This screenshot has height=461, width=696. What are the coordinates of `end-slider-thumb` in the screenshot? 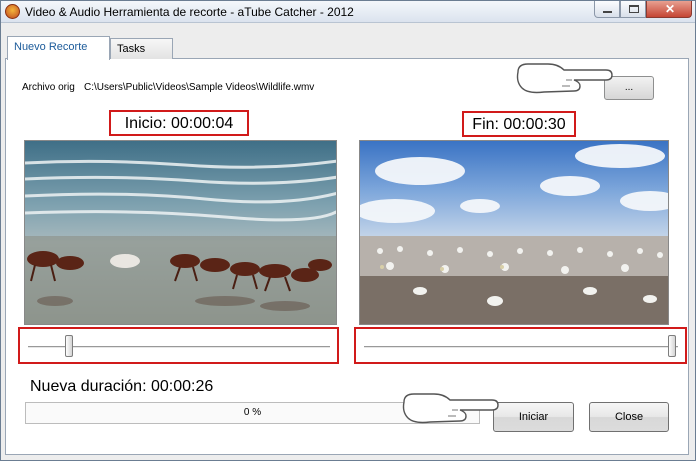 It's located at (672, 346).